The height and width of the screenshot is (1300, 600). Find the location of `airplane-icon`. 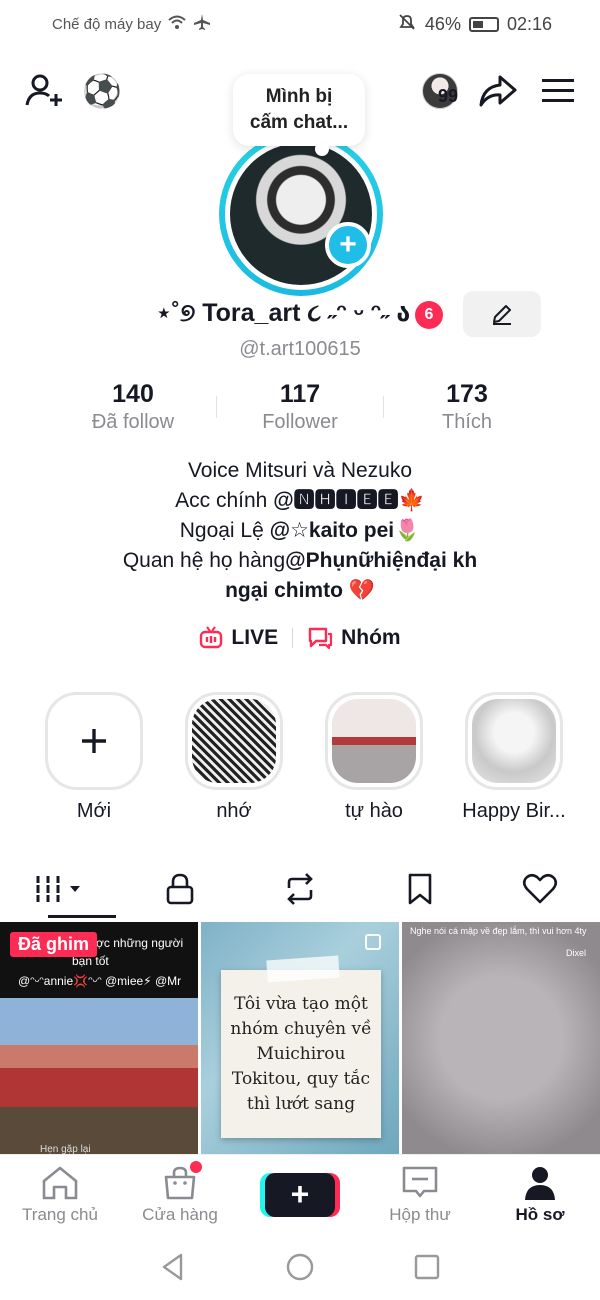

airplane-icon is located at coordinates (202, 24).